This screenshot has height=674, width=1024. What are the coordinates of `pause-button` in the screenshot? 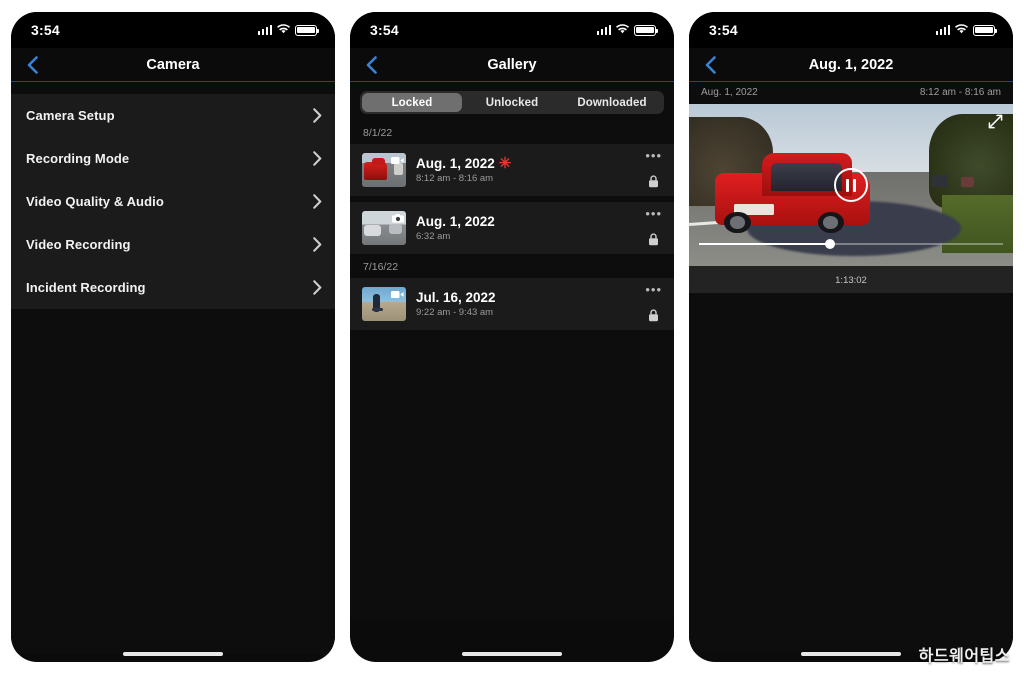 It's located at (851, 185).